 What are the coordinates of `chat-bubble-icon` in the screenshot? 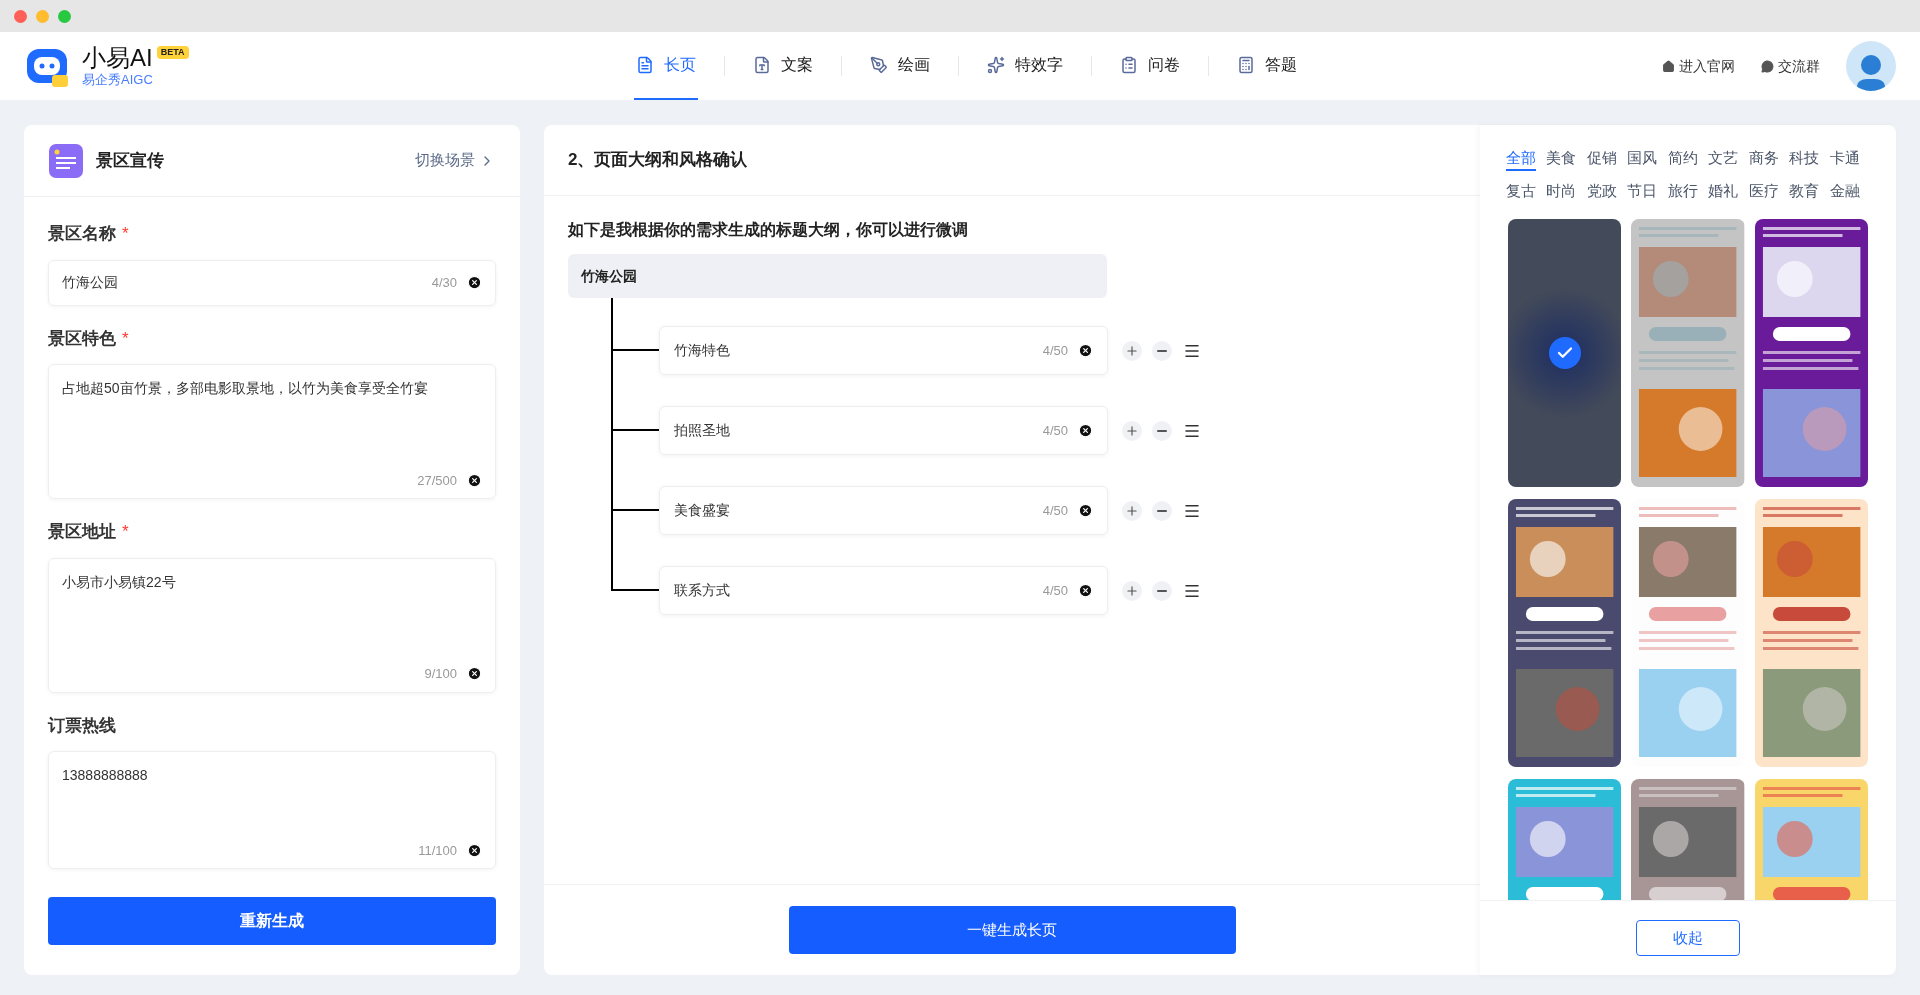 It's located at (1767, 66).